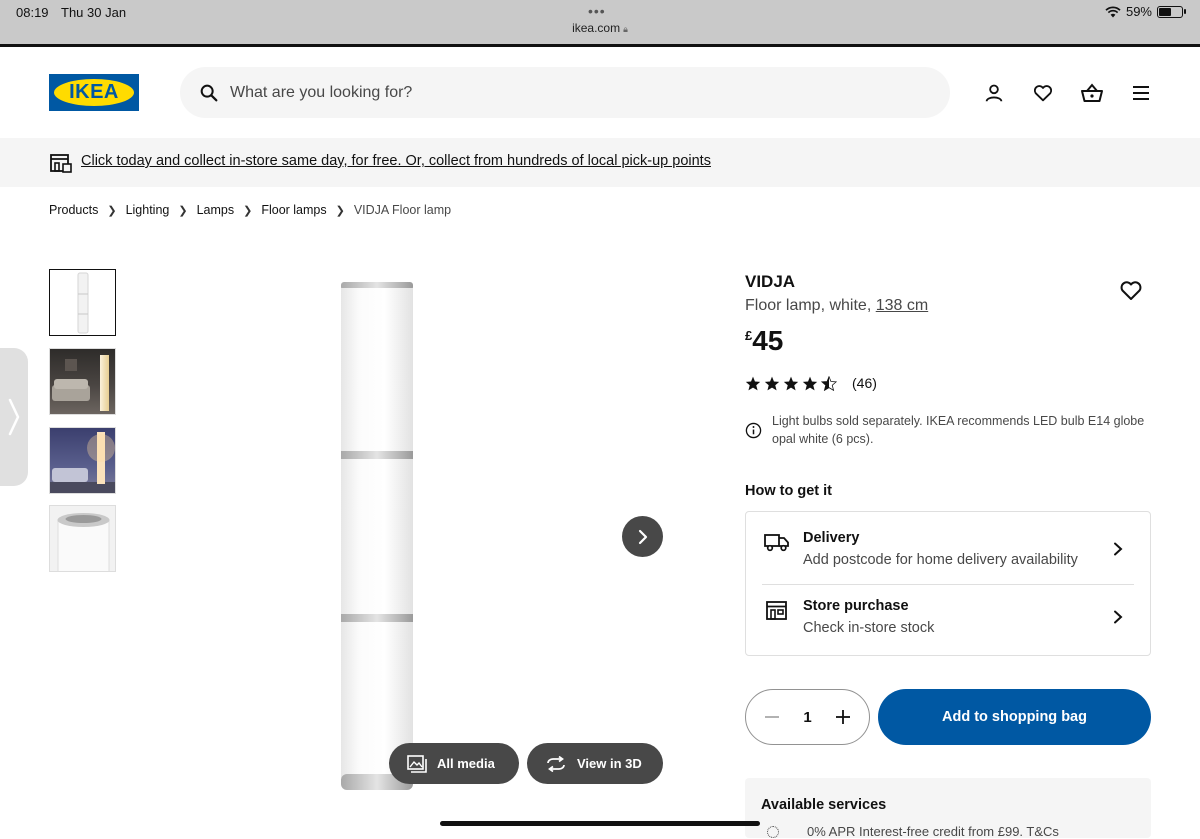 This screenshot has height=839, width=1200. What do you see at coordinates (776, 543) in the screenshot?
I see `truck-icon` at bounding box center [776, 543].